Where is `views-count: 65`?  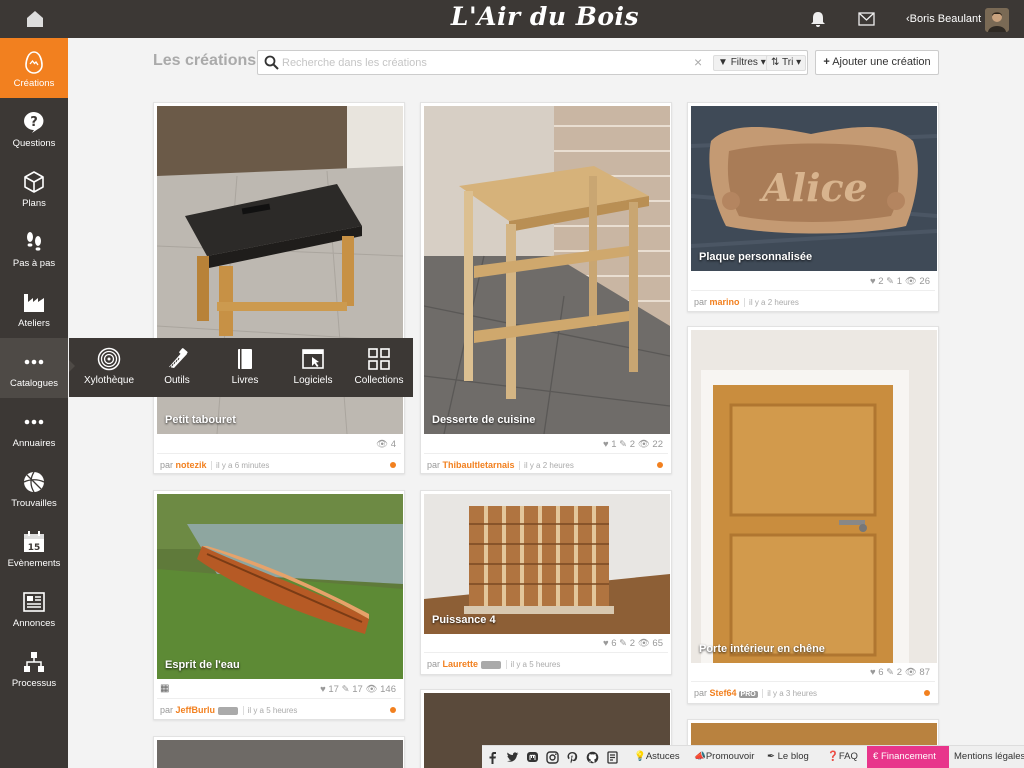 views-count: 65 is located at coordinates (657, 643).